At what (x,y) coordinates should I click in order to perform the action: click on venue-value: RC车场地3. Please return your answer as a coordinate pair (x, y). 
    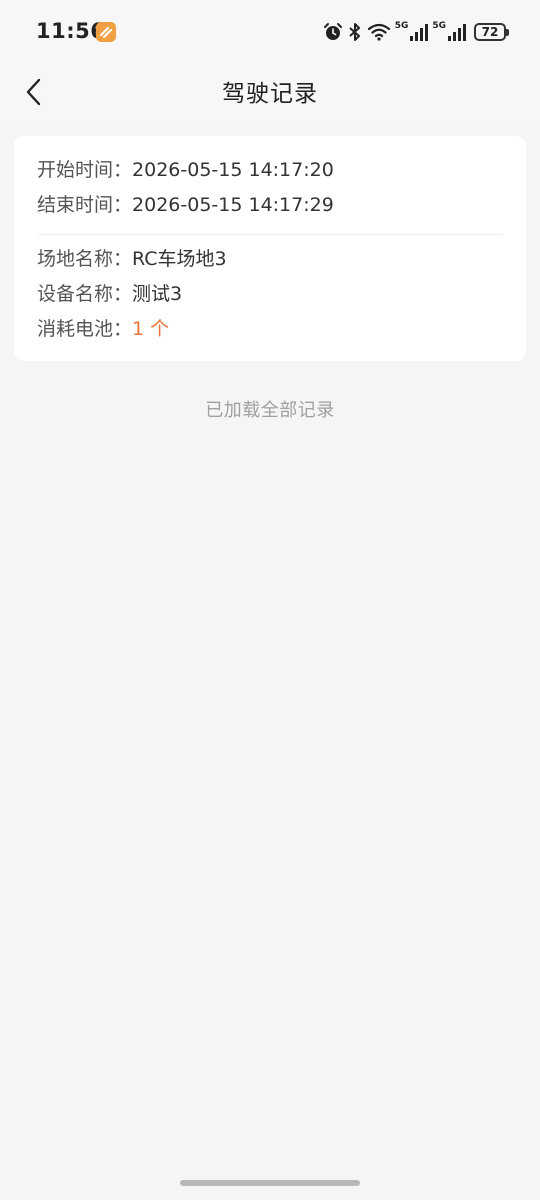
    Looking at the image, I should click on (179, 259).